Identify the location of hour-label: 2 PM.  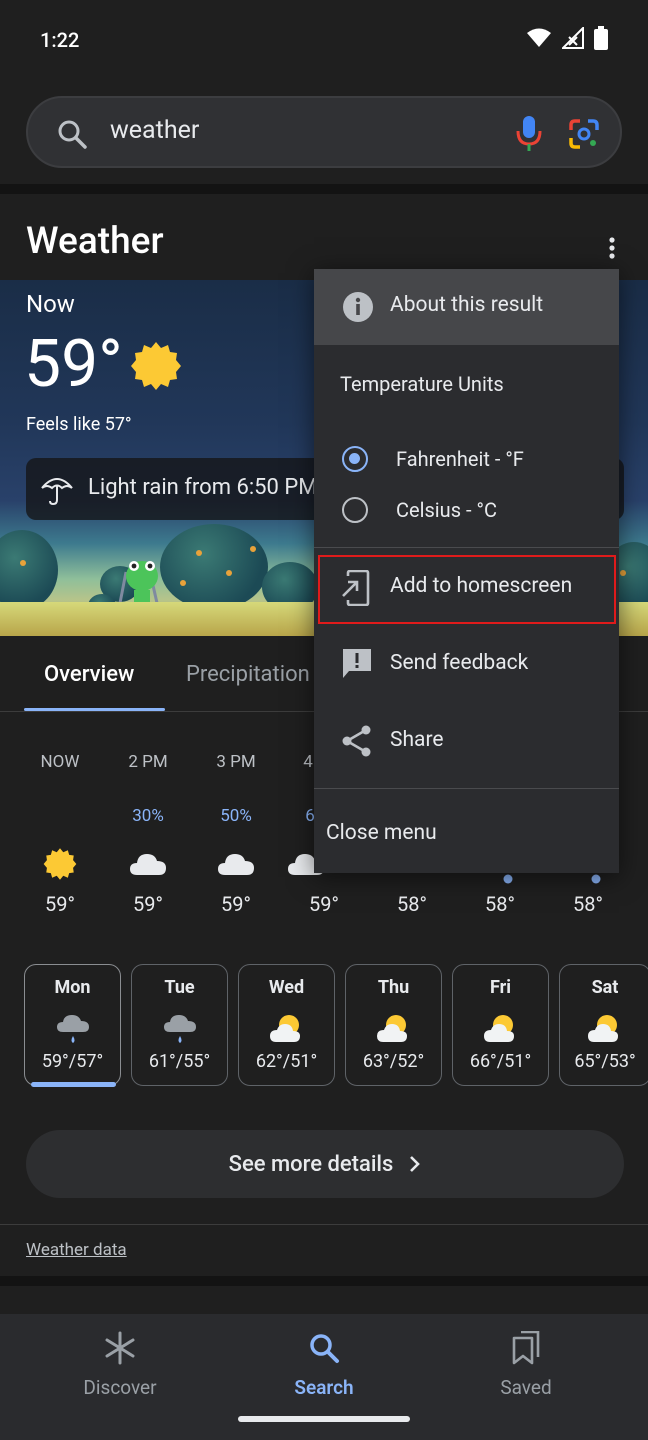
(148, 762).